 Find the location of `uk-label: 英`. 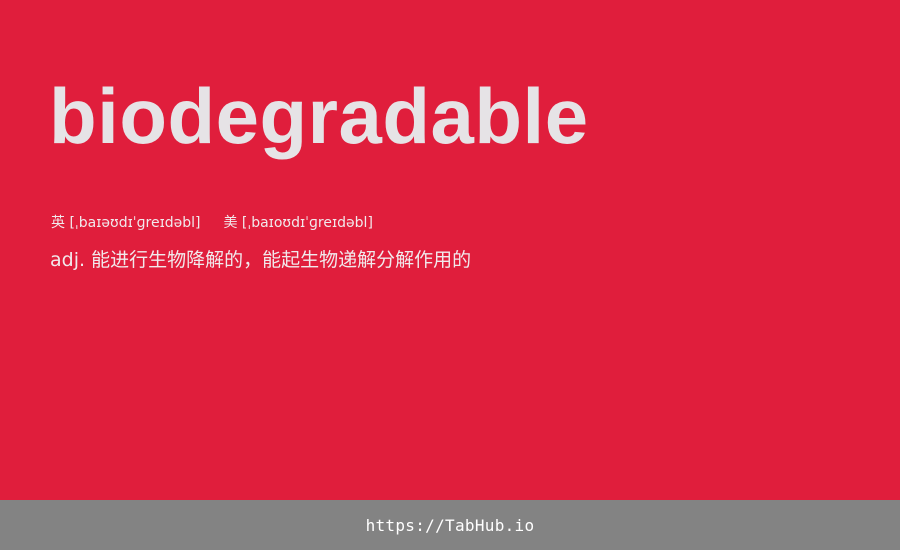

uk-label: 英 is located at coordinates (58, 223).